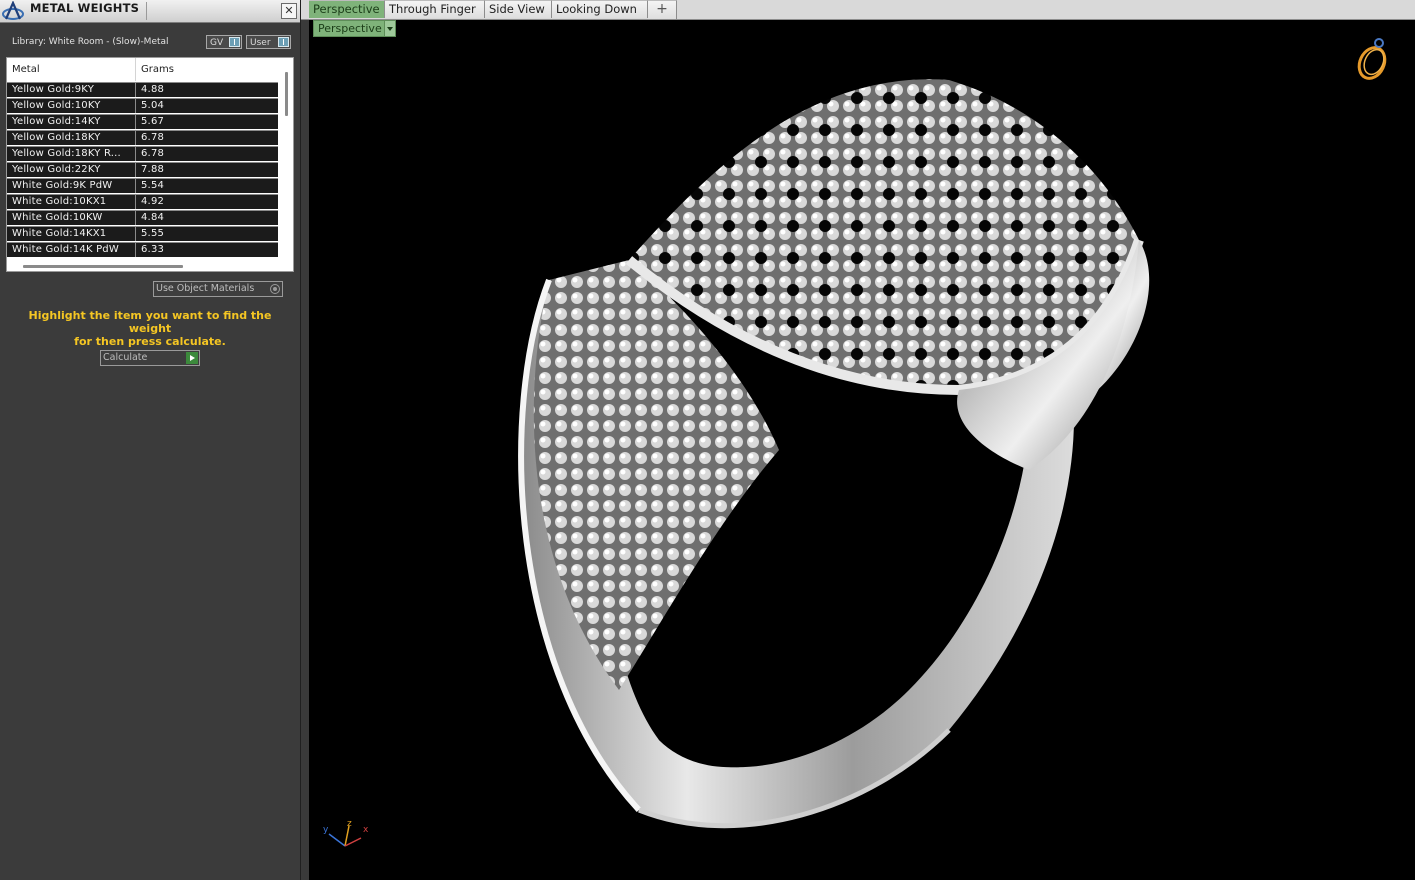 Image resolution: width=1415 pixels, height=880 pixels. What do you see at coordinates (153, 185) in the screenshot?
I see `grams-cell: 5.54` at bounding box center [153, 185].